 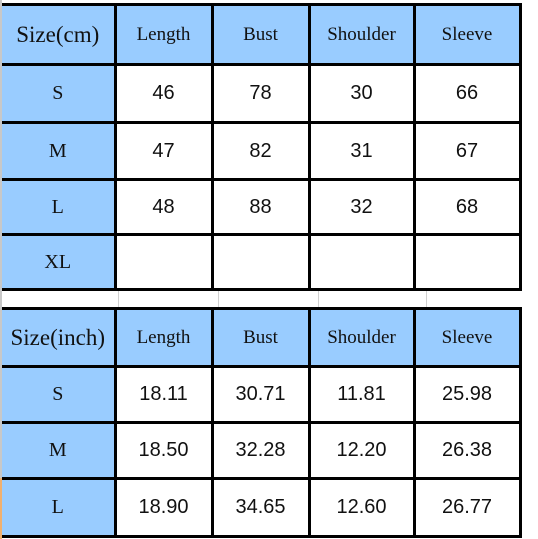 I want to click on table-row: XL, so click(x=262, y=262).